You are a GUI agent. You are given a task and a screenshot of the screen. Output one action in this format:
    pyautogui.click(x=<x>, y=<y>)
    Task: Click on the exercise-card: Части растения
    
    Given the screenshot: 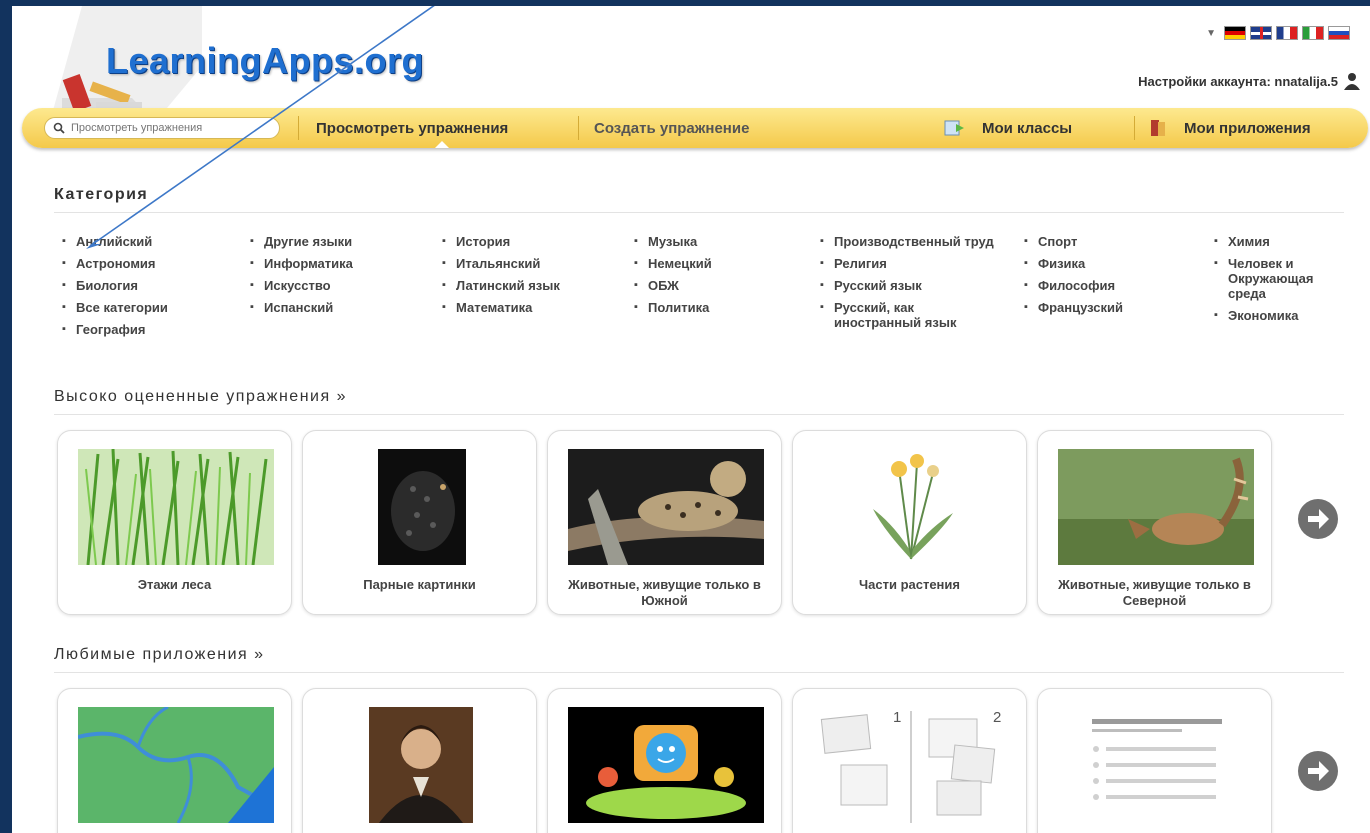 What is the action you would take?
    pyautogui.click(x=909, y=522)
    